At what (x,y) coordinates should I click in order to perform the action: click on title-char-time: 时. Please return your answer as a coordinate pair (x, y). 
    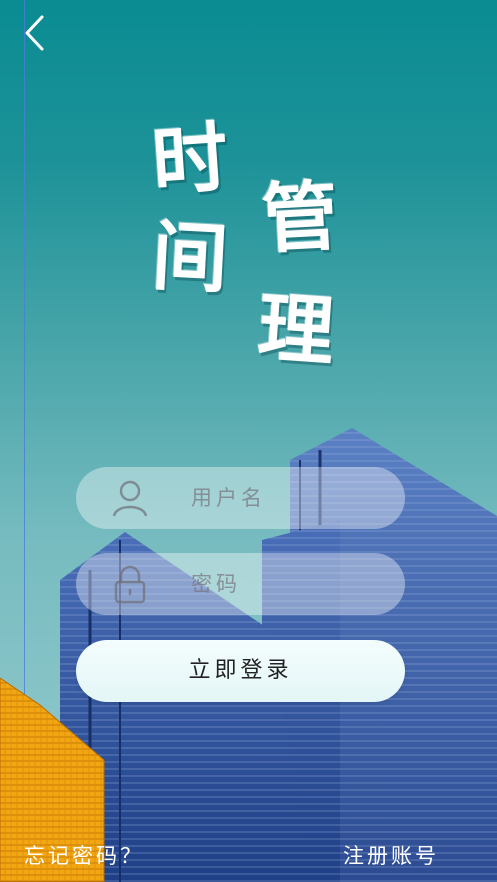
    Looking at the image, I should click on (189, 159).